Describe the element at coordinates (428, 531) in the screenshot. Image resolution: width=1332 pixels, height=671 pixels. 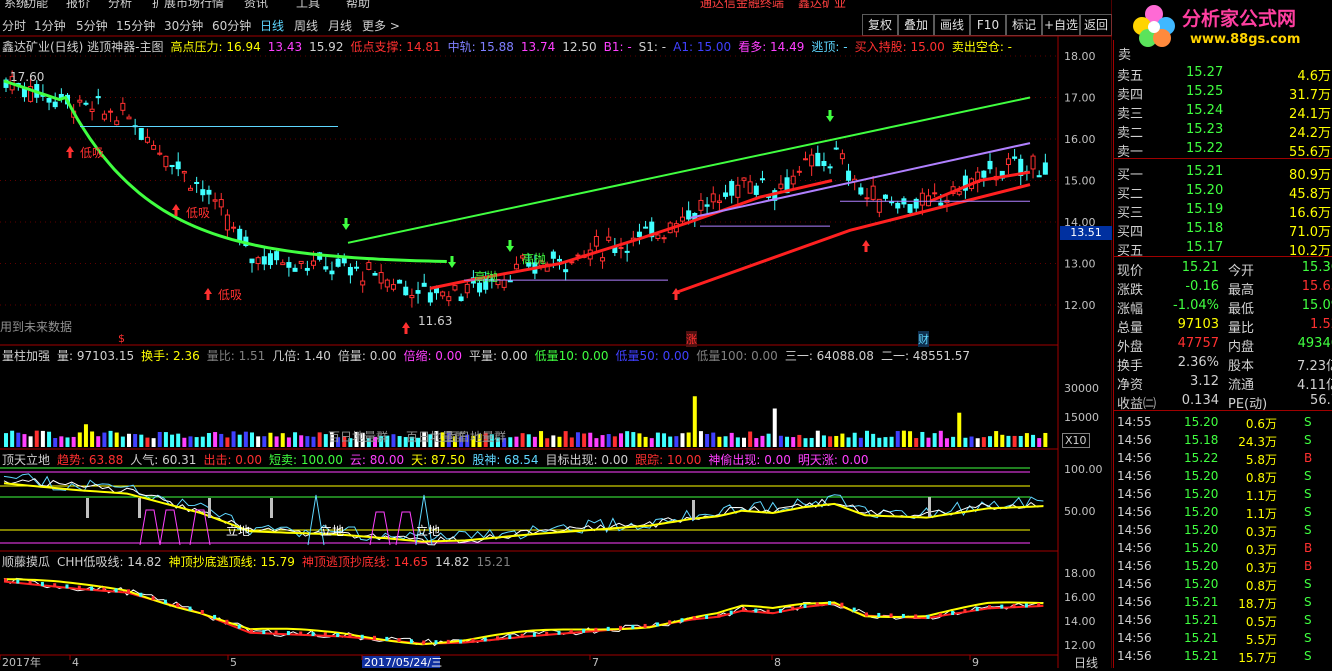
I see `lidi-label-3: 立地` at that location.